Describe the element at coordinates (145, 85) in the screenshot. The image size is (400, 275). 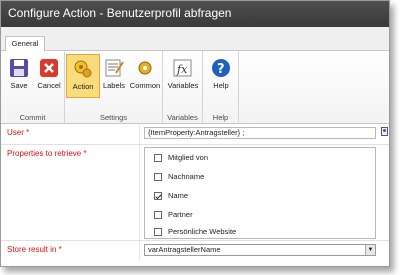
I see `common-label: Common` at that location.